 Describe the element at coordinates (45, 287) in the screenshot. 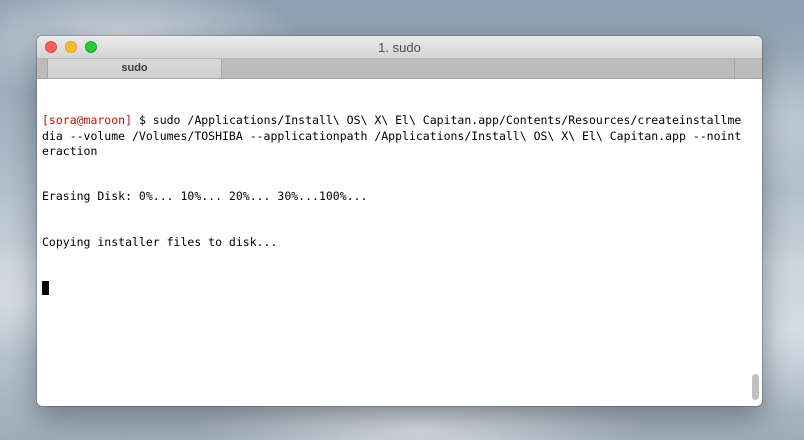

I see `text-cursor` at that location.